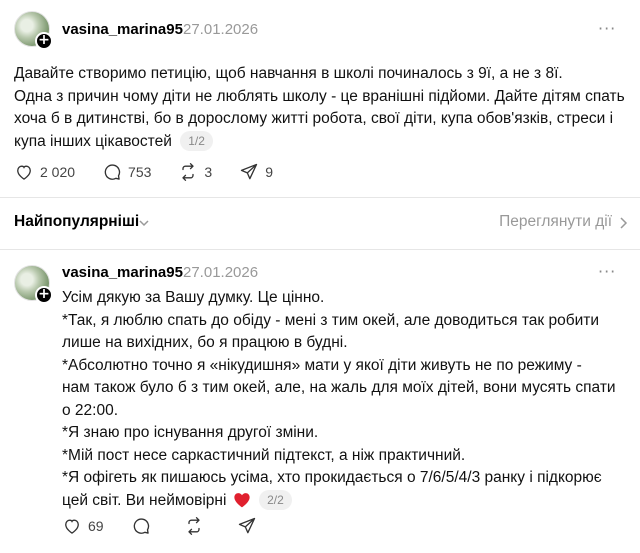 Image resolution: width=640 pixels, height=553 pixels. What do you see at coordinates (144, 223) in the screenshot?
I see `chevron-down-icon` at bounding box center [144, 223].